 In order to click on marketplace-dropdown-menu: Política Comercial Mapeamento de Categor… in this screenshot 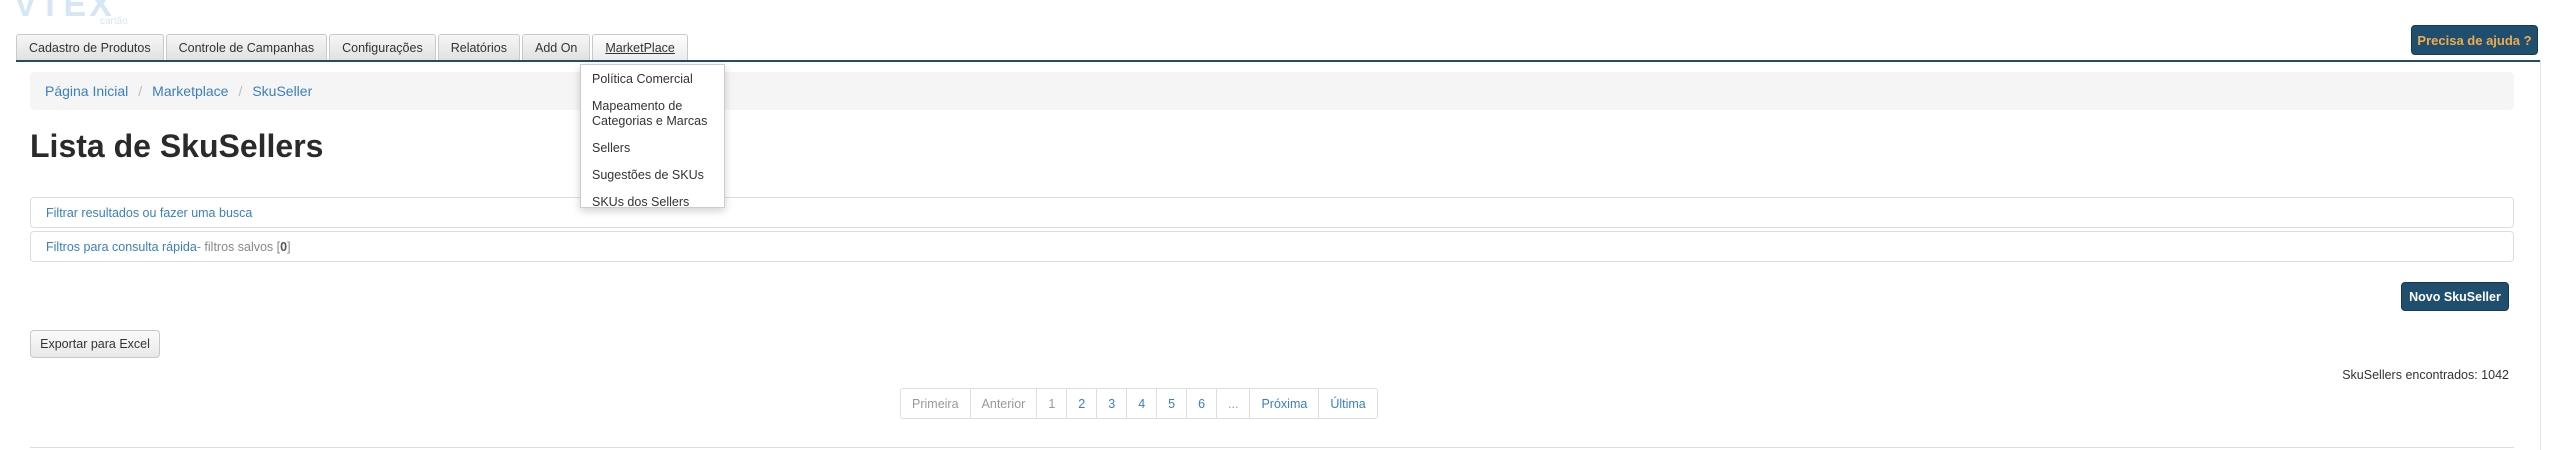, I will do `click(652, 136)`.